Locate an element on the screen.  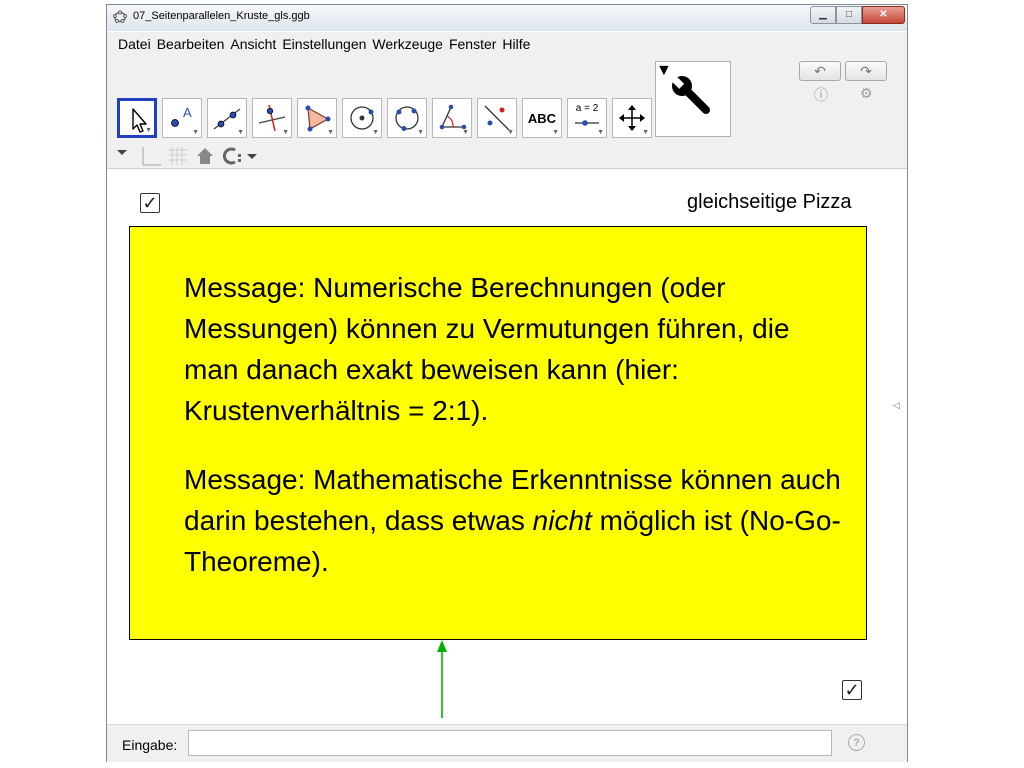
minimize-button: ▁ is located at coordinates (823, 15).